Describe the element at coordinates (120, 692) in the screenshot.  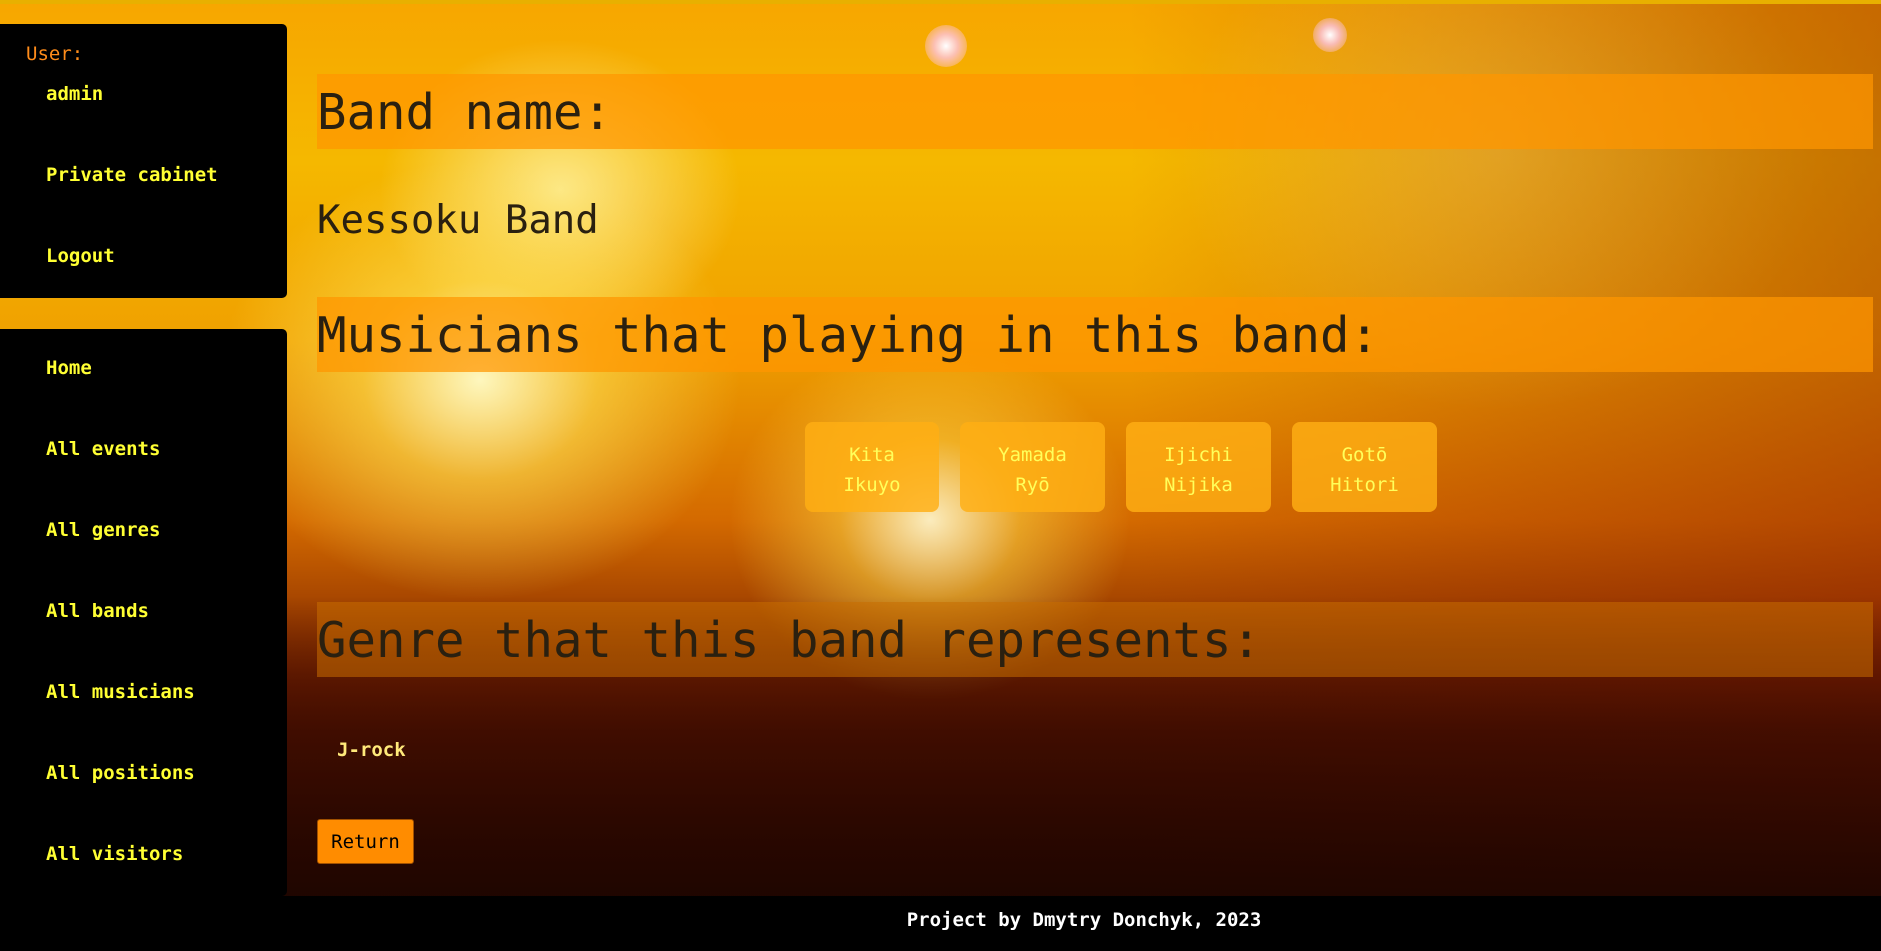
I see `nav-all-musicians: All musicians` at that location.